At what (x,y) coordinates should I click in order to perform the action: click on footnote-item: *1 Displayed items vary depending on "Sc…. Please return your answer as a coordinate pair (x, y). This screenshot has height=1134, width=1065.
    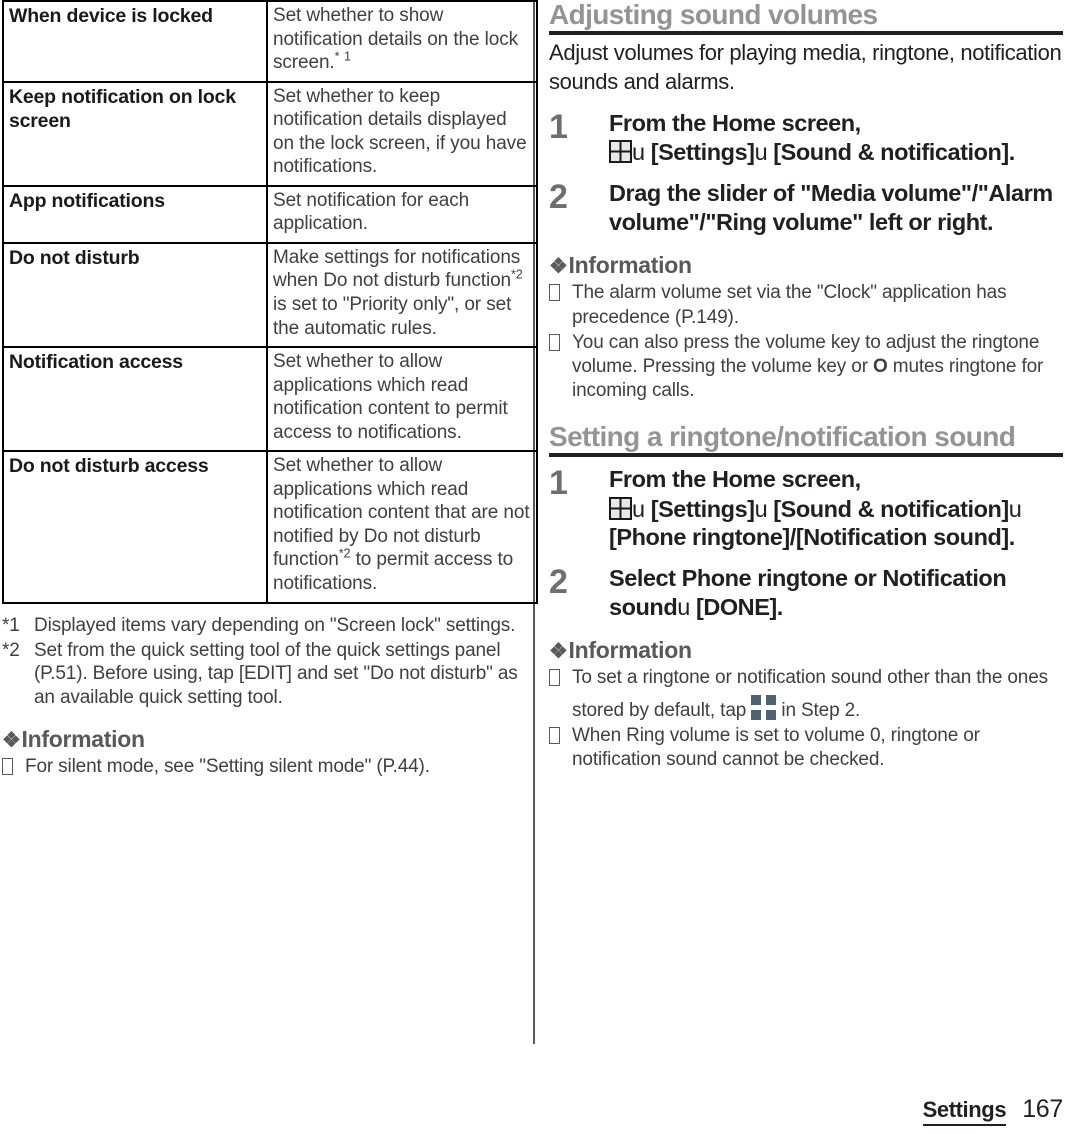
    Looking at the image, I should click on (260, 626).